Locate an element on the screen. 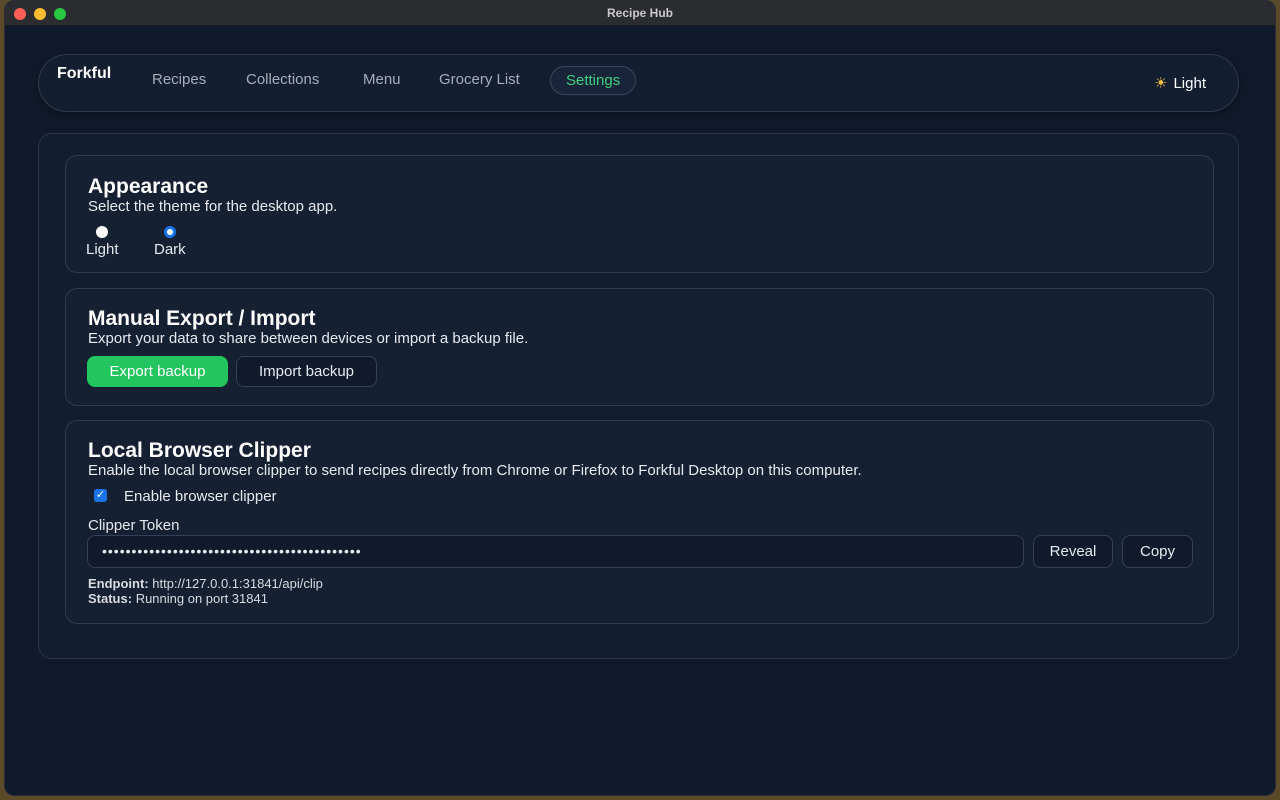 Image resolution: width=1280 pixels, height=800 pixels. radio-light-label: Light is located at coordinates (102, 249).